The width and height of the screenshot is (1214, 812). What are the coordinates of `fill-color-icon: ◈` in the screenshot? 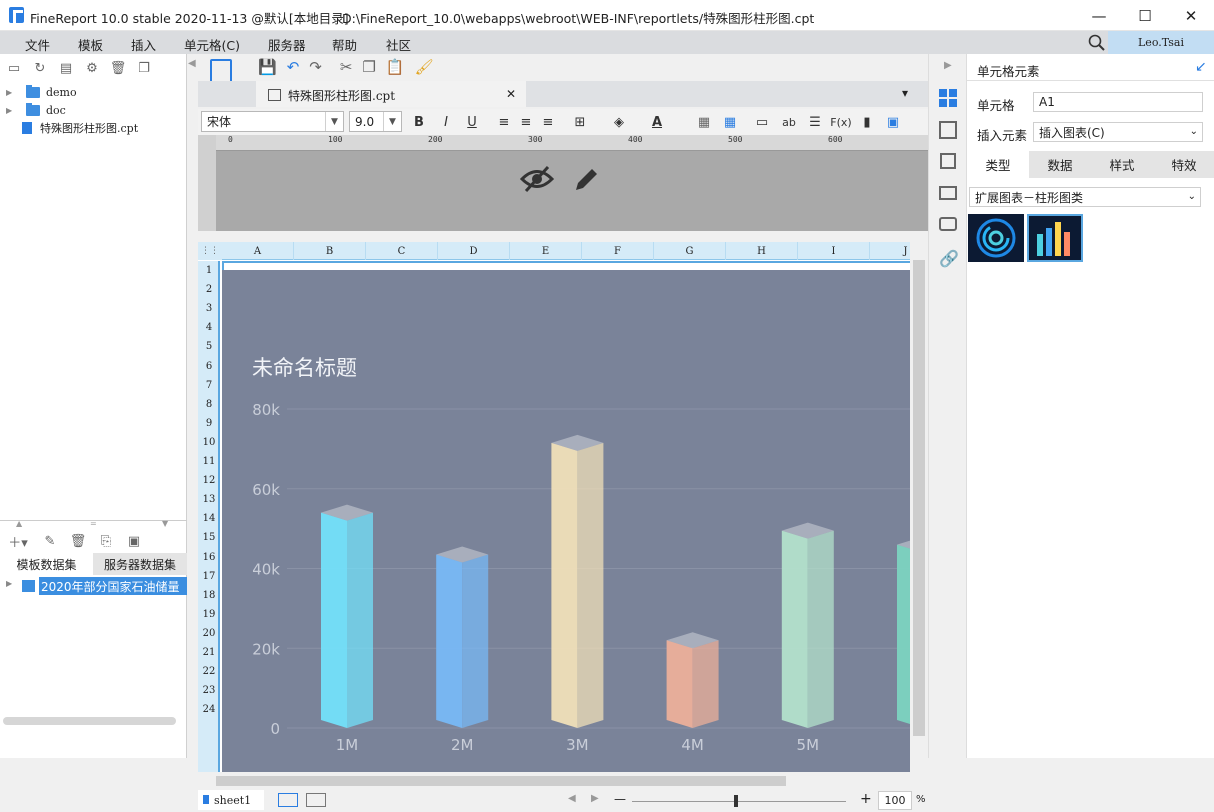 It's located at (619, 122).